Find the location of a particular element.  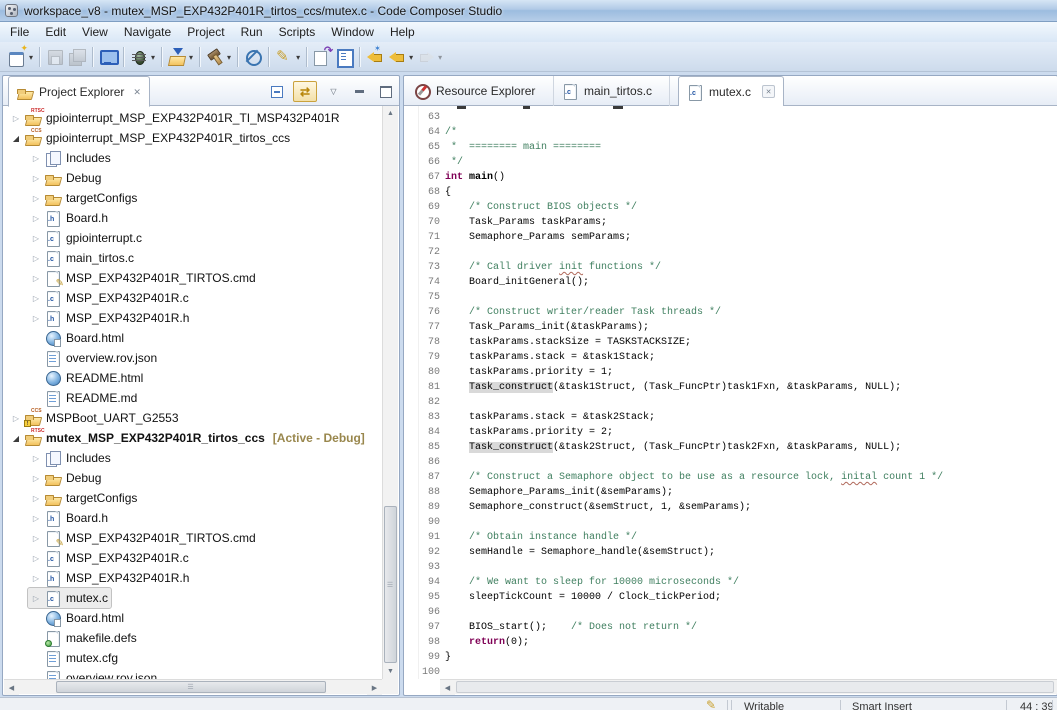

tree-item: README.md is located at coordinates (84, 398).